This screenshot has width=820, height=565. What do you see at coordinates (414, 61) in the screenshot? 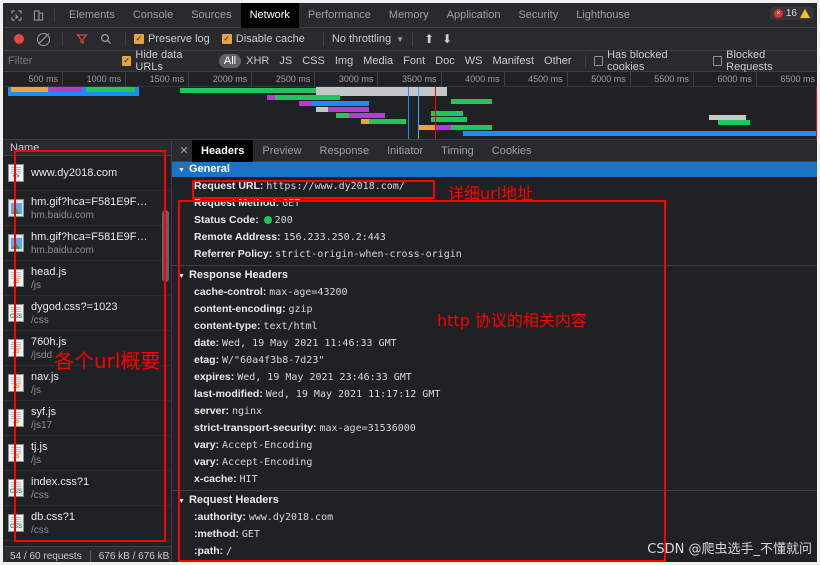
I see `filter-type-font: Font` at bounding box center [414, 61].